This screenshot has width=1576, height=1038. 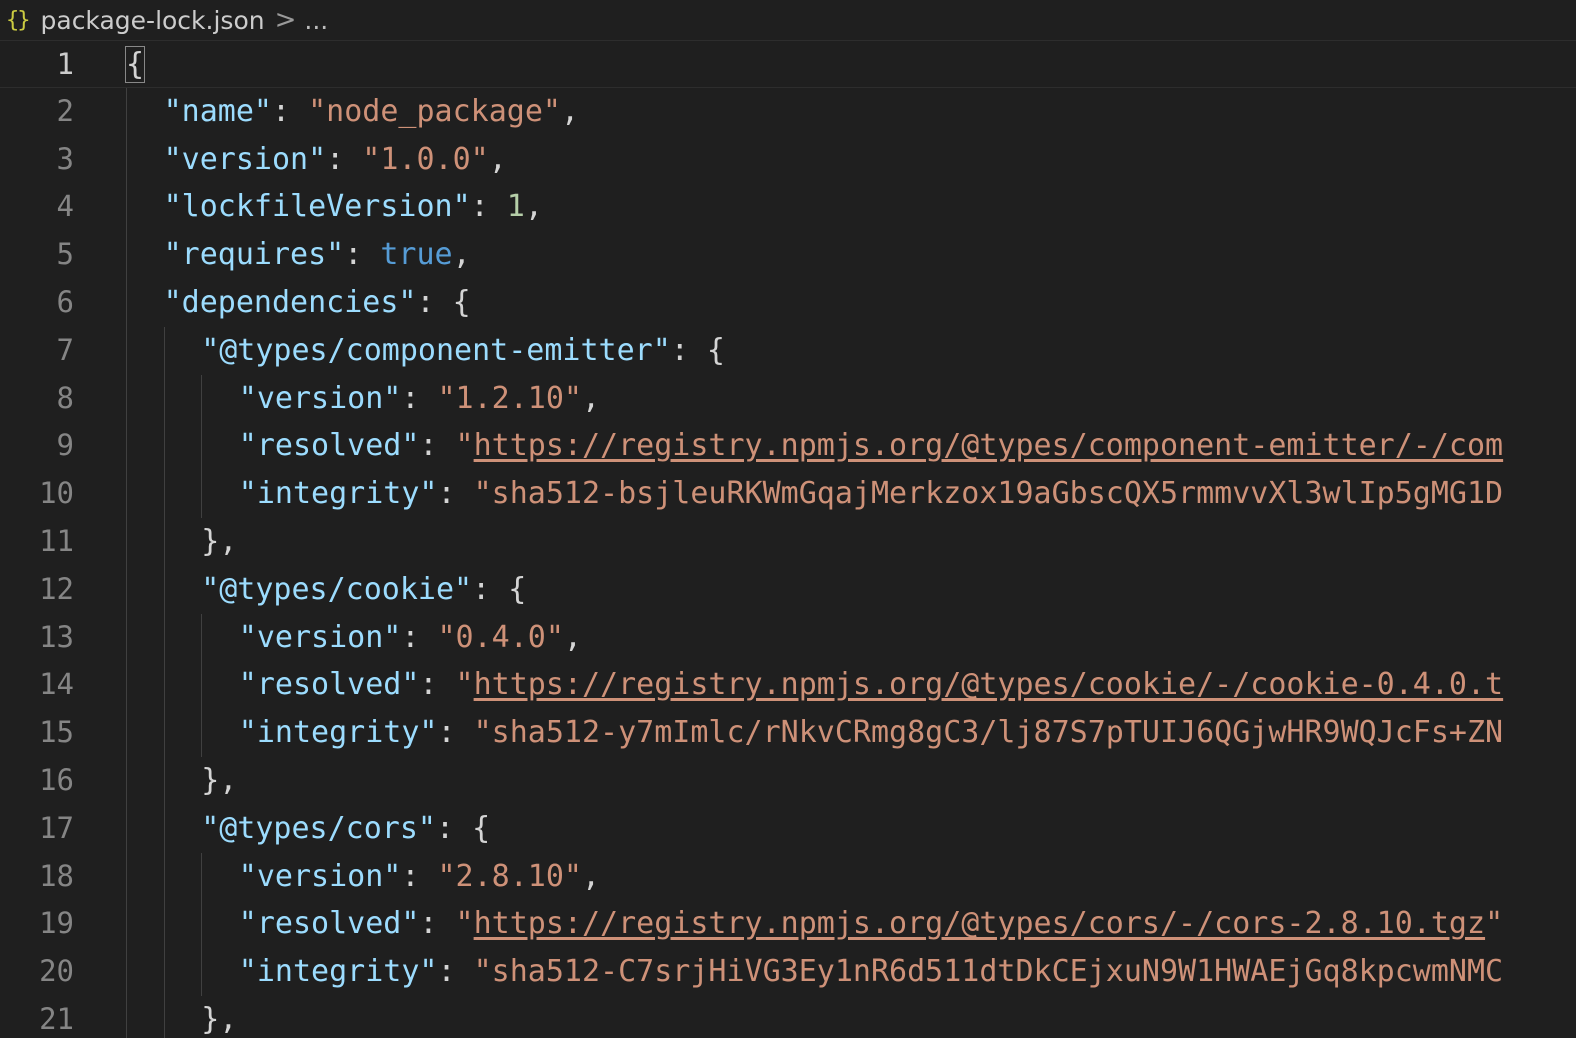 I want to click on code-line: 2 "name": "node_package",, so click(x=788, y=111).